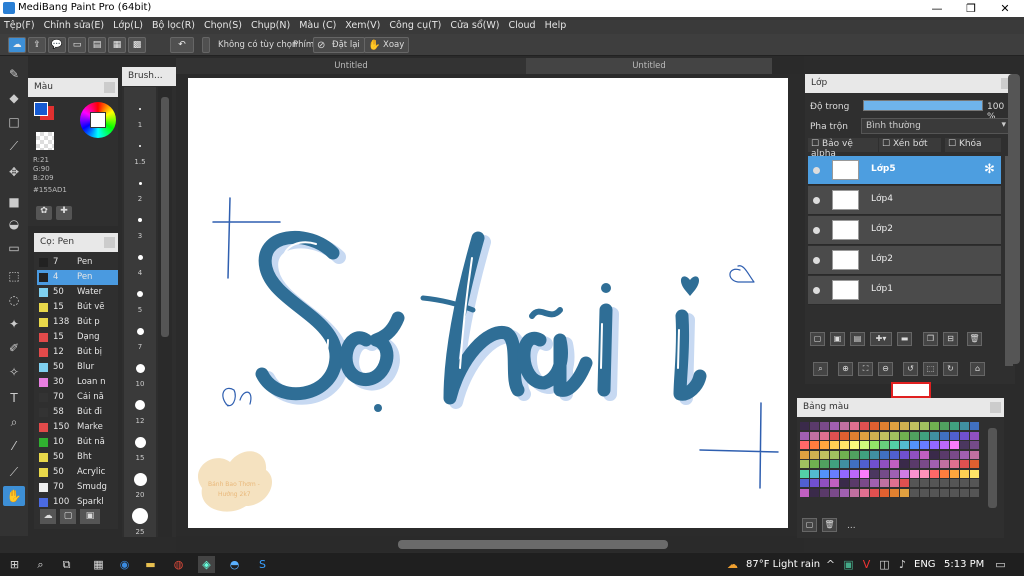  I want to click on rotate-right-icon: ↻, so click(950, 369).